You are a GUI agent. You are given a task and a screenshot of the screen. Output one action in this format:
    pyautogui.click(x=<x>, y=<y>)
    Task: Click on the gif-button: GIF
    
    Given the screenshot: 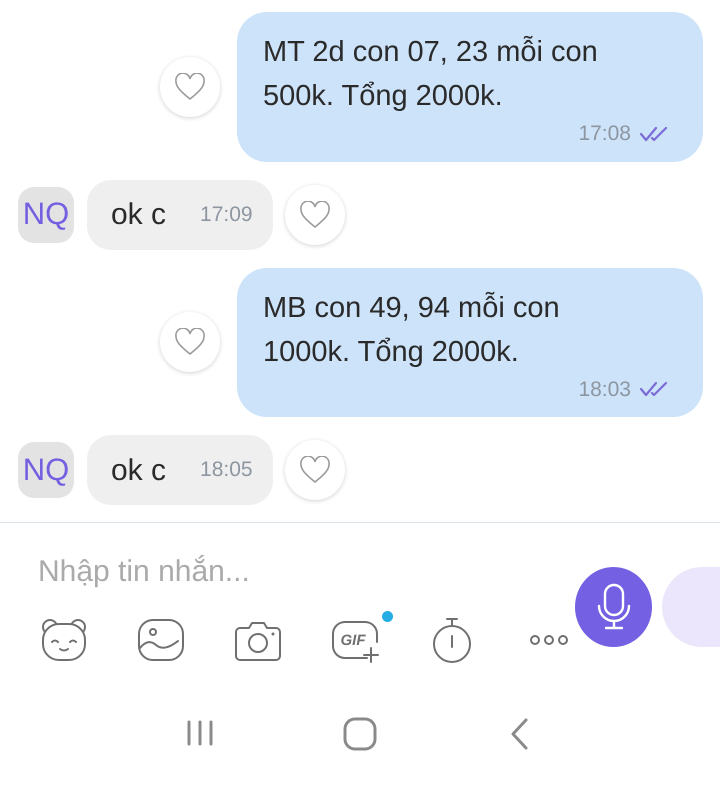 What is the action you would take?
    pyautogui.click(x=355, y=640)
    